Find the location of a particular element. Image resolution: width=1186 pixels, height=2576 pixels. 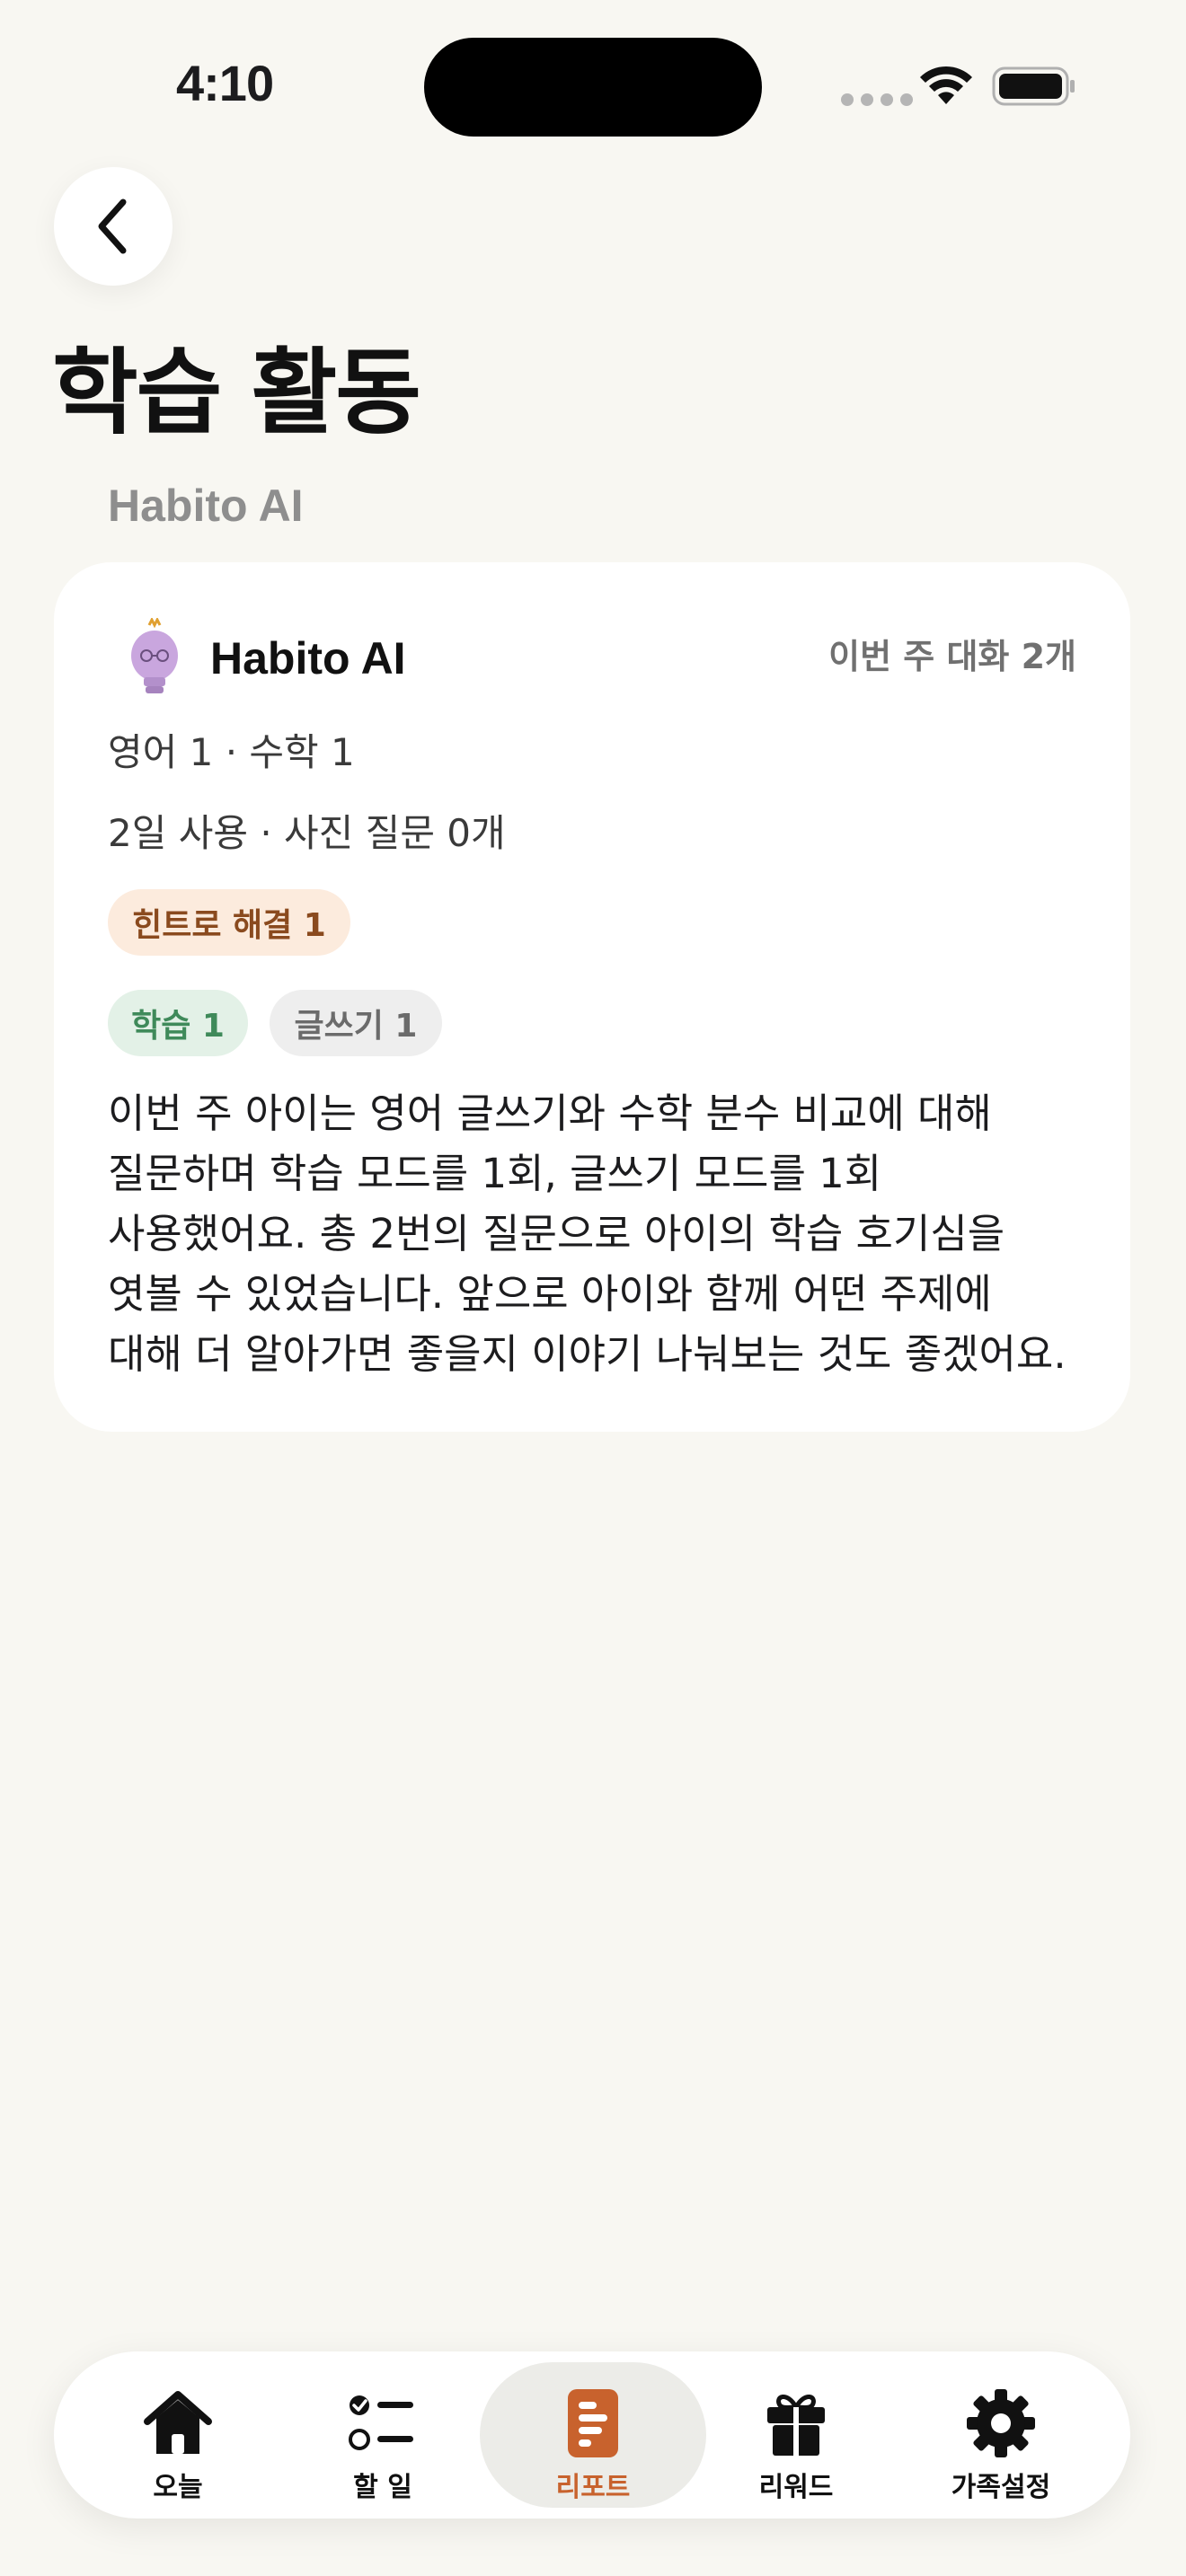

tab-label: 가족설정 is located at coordinates (1001, 2487).